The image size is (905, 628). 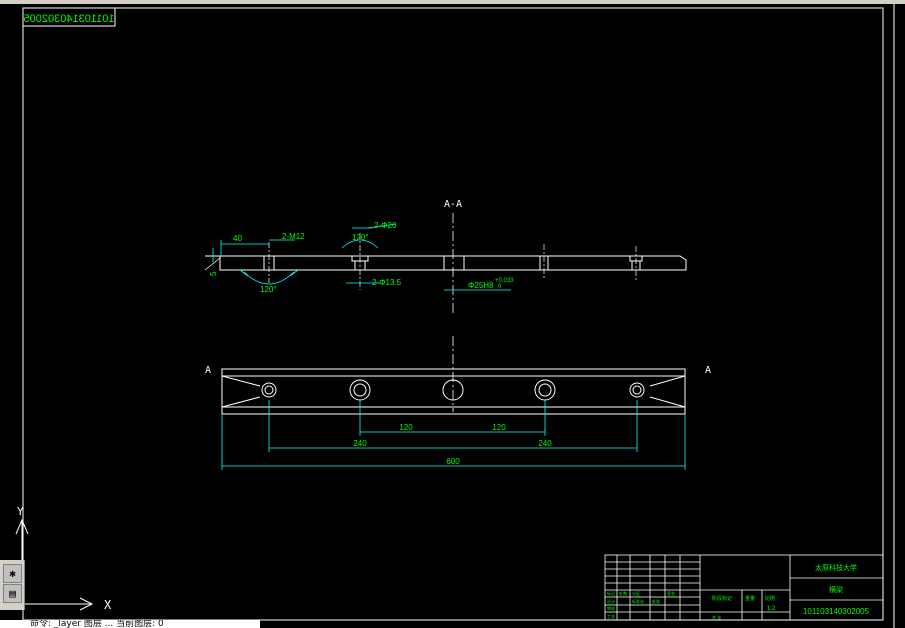 What do you see at coordinates (445, 257) in the screenshot?
I see `section-view: A-A` at bounding box center [445, 257].